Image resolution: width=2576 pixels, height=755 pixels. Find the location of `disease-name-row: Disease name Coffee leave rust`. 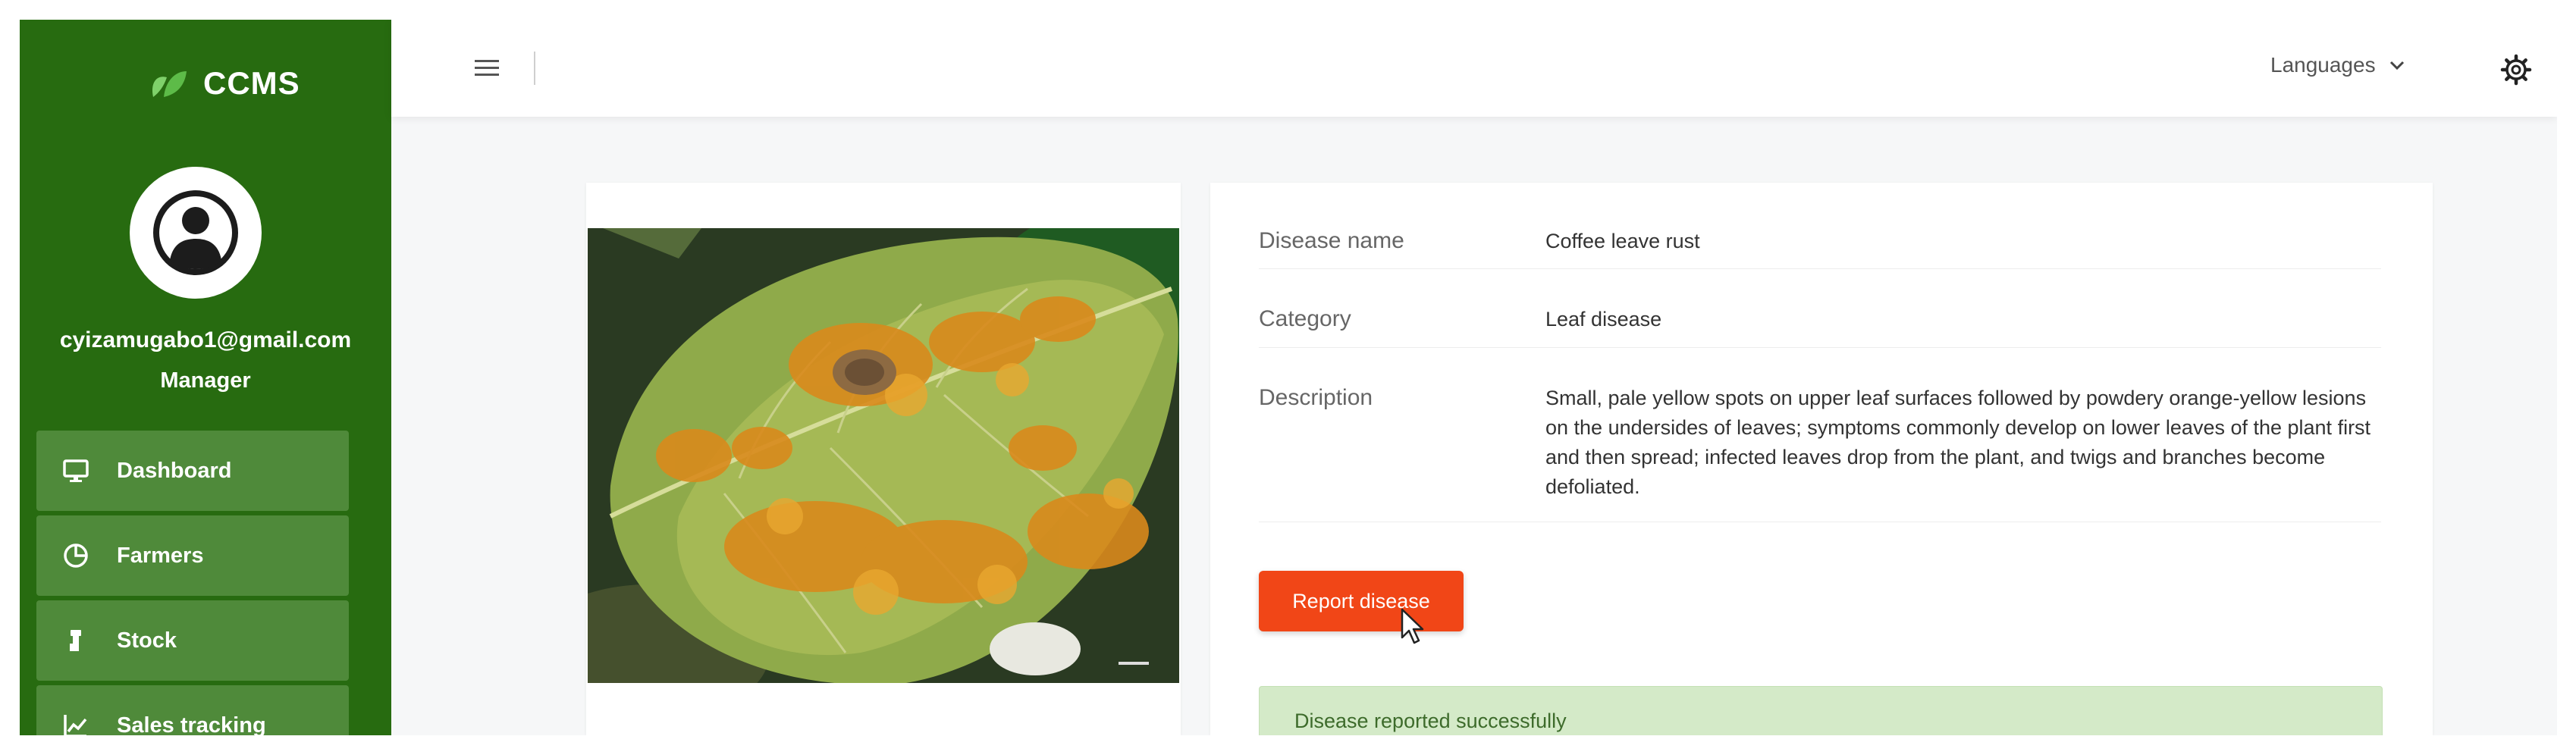

disease-name-row: Disease name Coffee leave rust is located at coordinates (1820, 226).